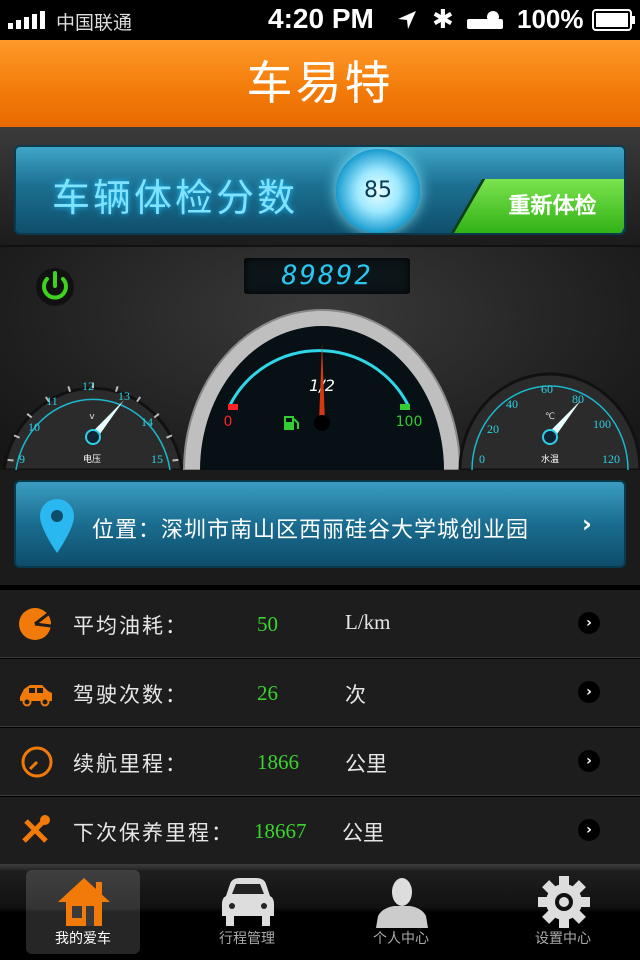  I want to click on stat-label: 驾驶次数：, so click(130, 695).